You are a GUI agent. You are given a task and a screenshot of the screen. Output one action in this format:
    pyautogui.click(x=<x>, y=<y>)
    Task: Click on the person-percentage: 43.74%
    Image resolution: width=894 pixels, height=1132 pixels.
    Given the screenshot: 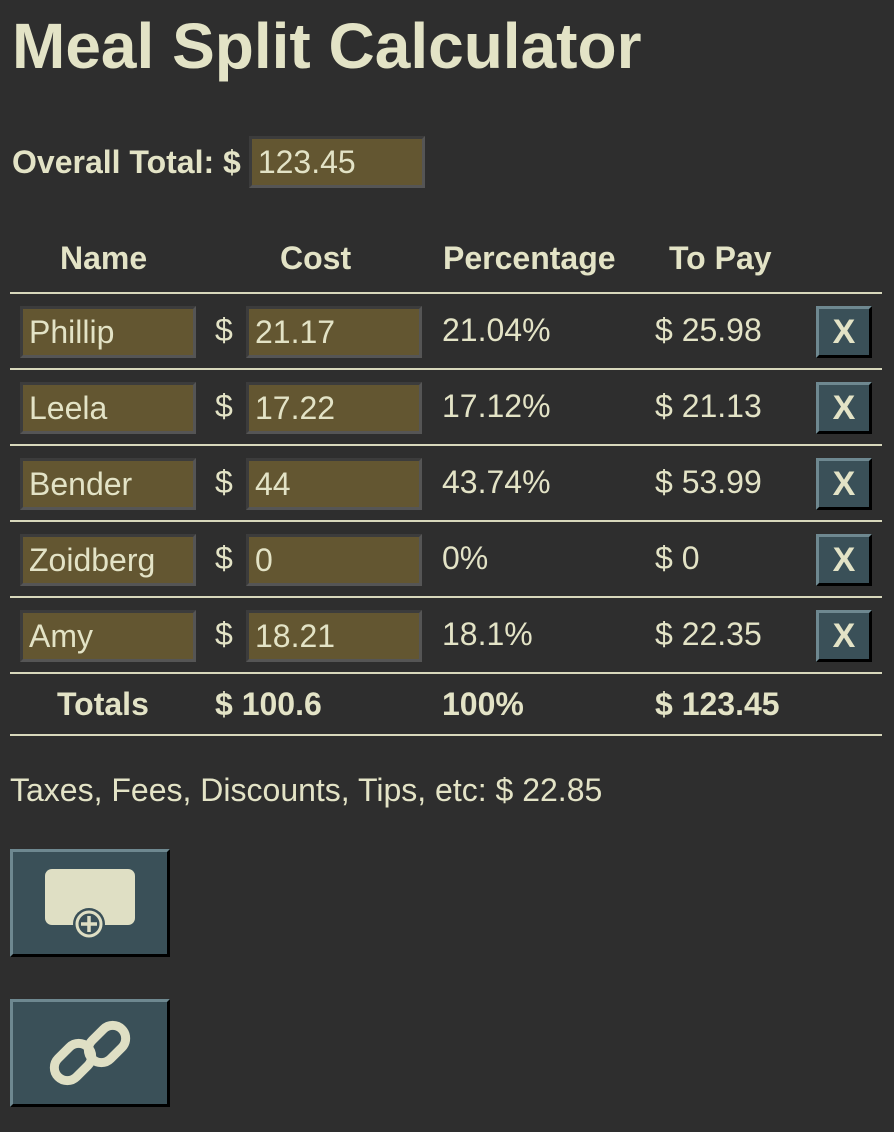 What is the action you would take?
    pyautogui.click(x=496, y=482)
    